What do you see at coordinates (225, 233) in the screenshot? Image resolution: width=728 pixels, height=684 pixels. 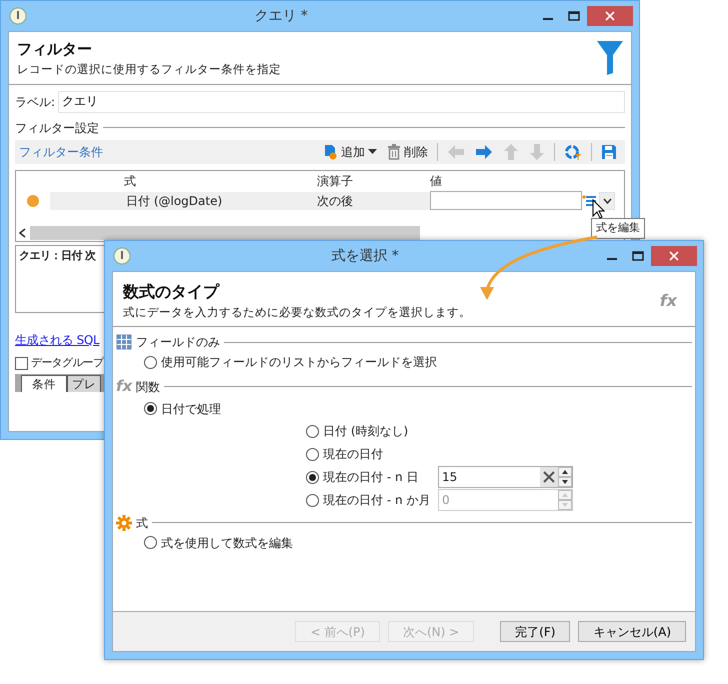 I see `scrollbar-thumb` at bounding box center [225, 233].